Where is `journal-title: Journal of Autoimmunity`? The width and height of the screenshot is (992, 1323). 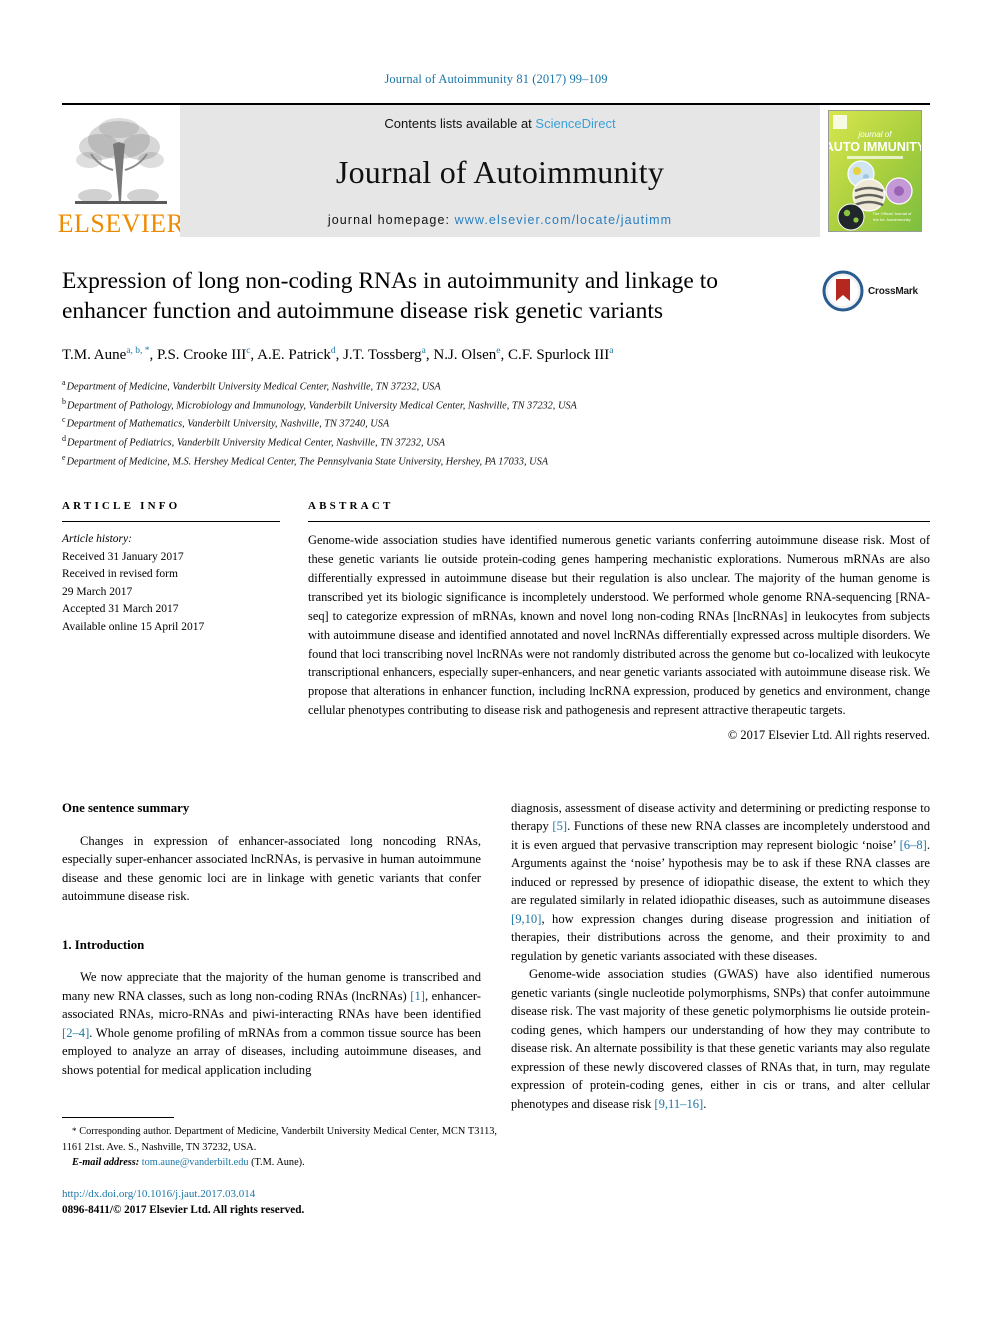
journal-title: Journal of Autoimmunity is located at coordinates (500, 171).